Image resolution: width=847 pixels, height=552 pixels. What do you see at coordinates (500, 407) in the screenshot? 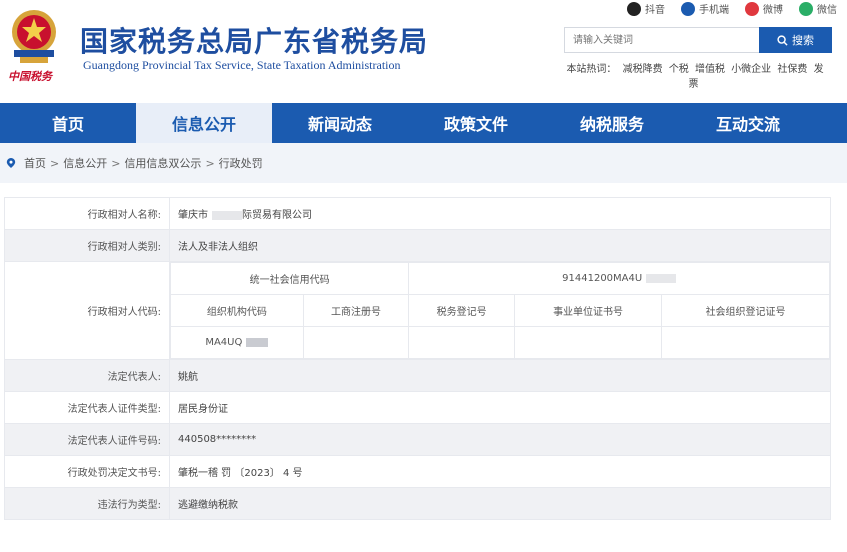
I see `id-type-value: 居民身份证` at bounding box center [500, 407].